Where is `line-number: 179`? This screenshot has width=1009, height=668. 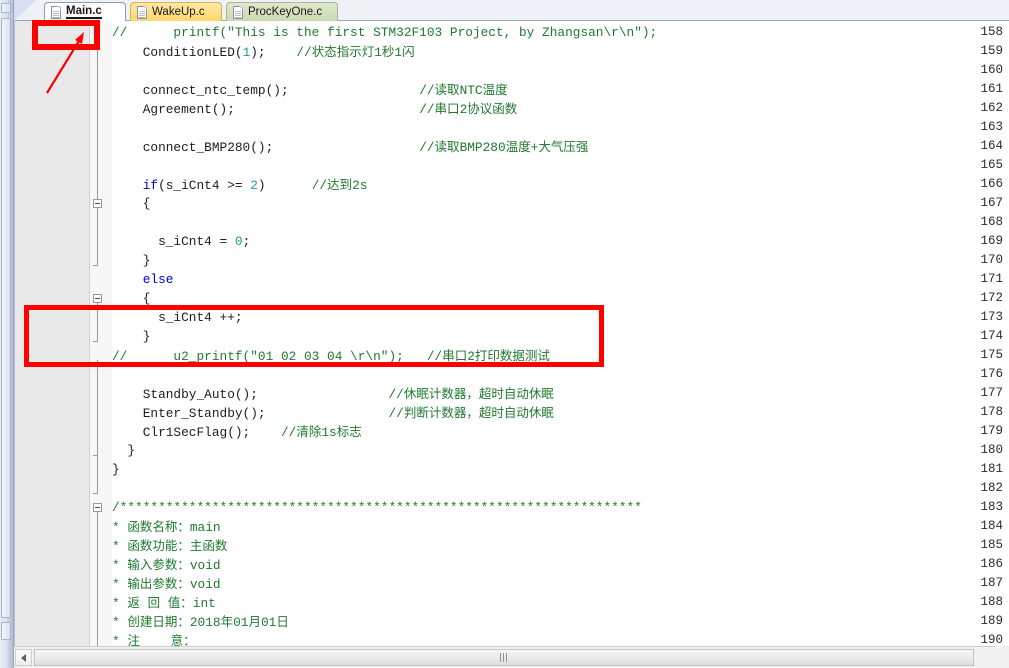
line-number: 179 is located at coordinates (991, 431).